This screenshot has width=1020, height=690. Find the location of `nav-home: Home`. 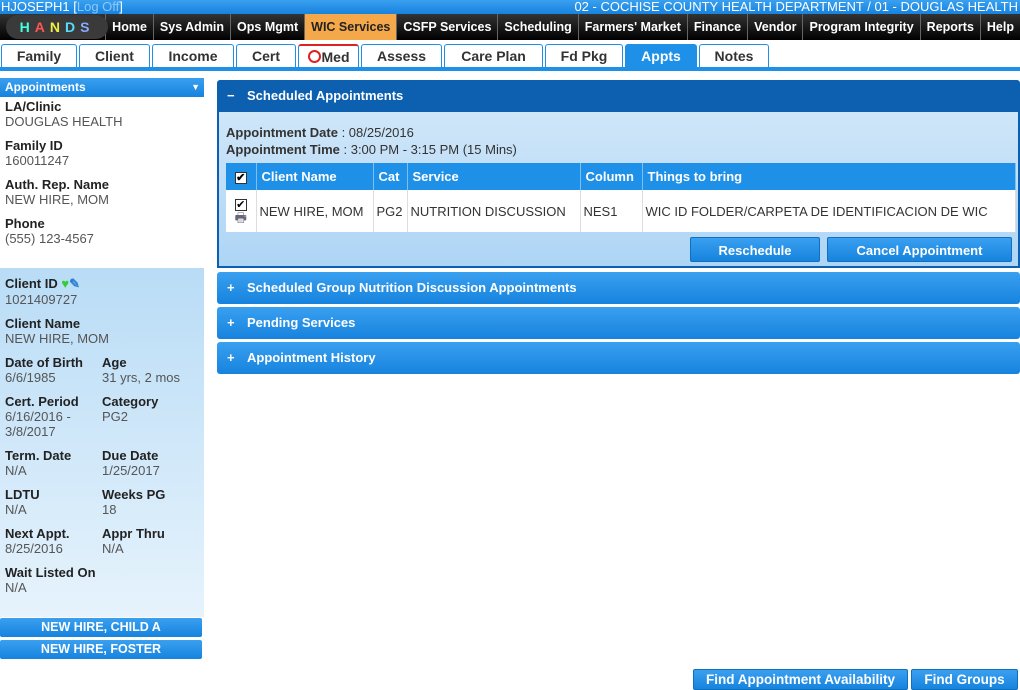

nav-home: Home is located at coordinates (129, 27).